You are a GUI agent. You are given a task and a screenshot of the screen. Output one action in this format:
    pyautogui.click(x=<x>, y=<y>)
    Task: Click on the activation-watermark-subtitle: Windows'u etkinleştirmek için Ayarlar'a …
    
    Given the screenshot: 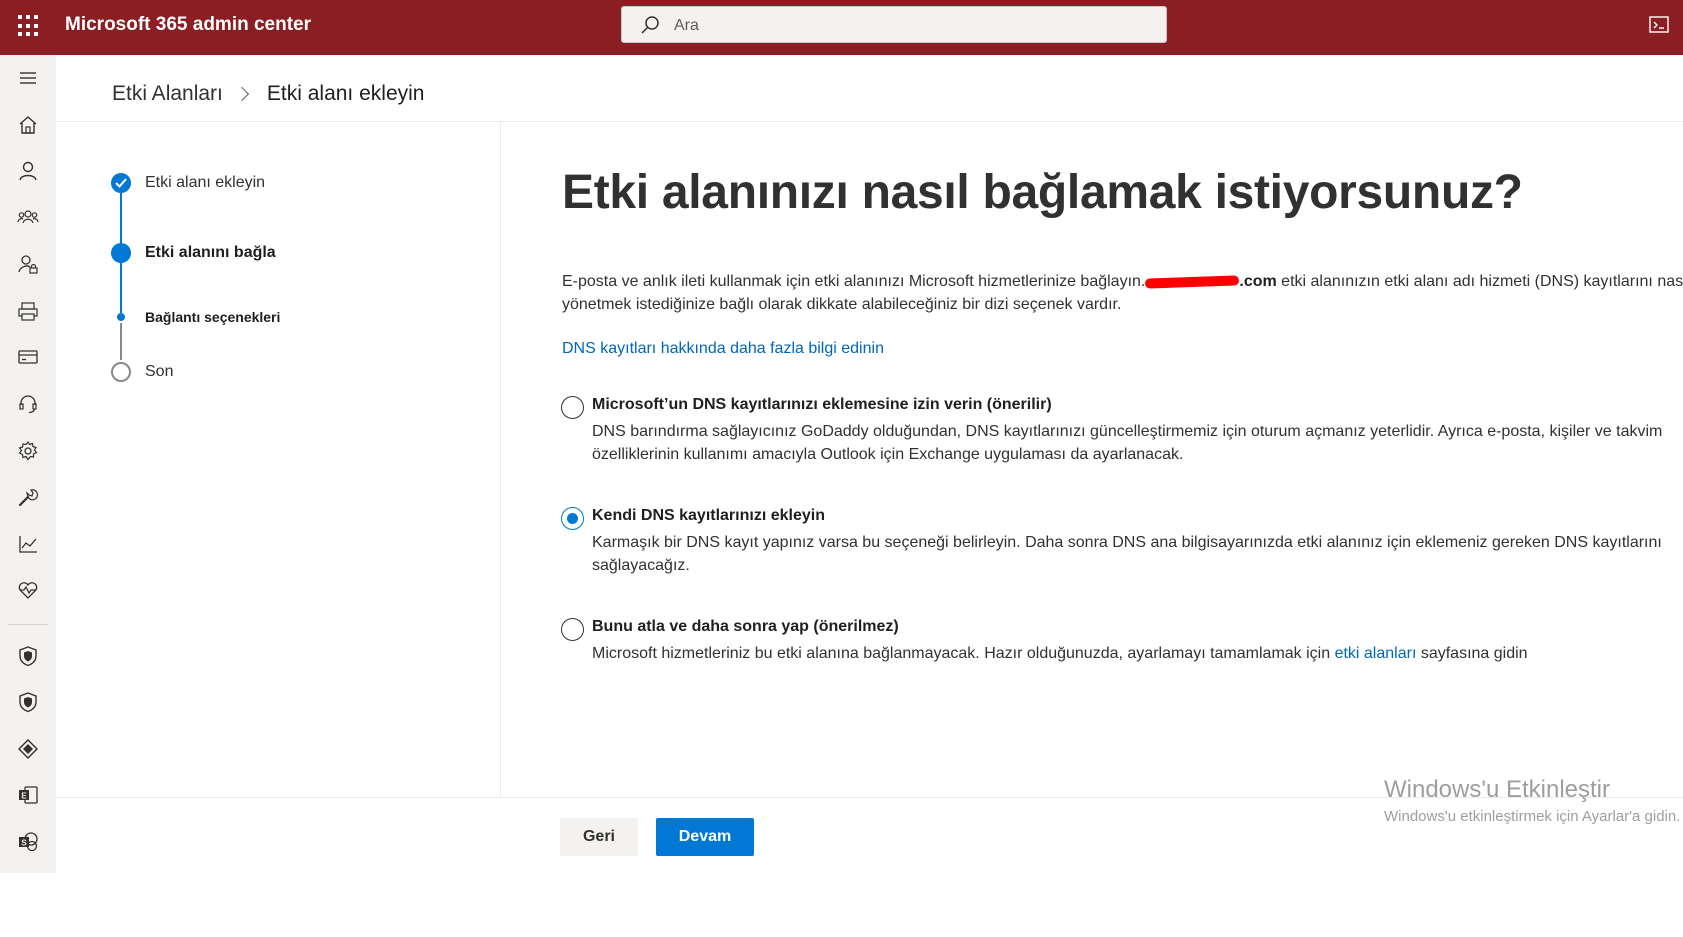 What is the action you would take?
    pyautogui.click(x=1532, y=816)
    